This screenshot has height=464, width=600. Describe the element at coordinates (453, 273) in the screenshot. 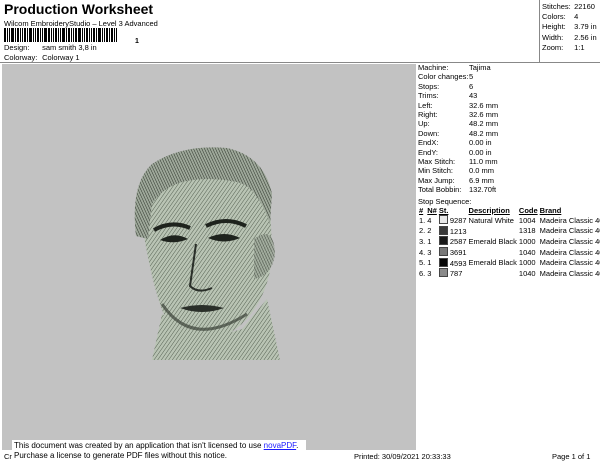

I see `row-stitches: 787` at that location.